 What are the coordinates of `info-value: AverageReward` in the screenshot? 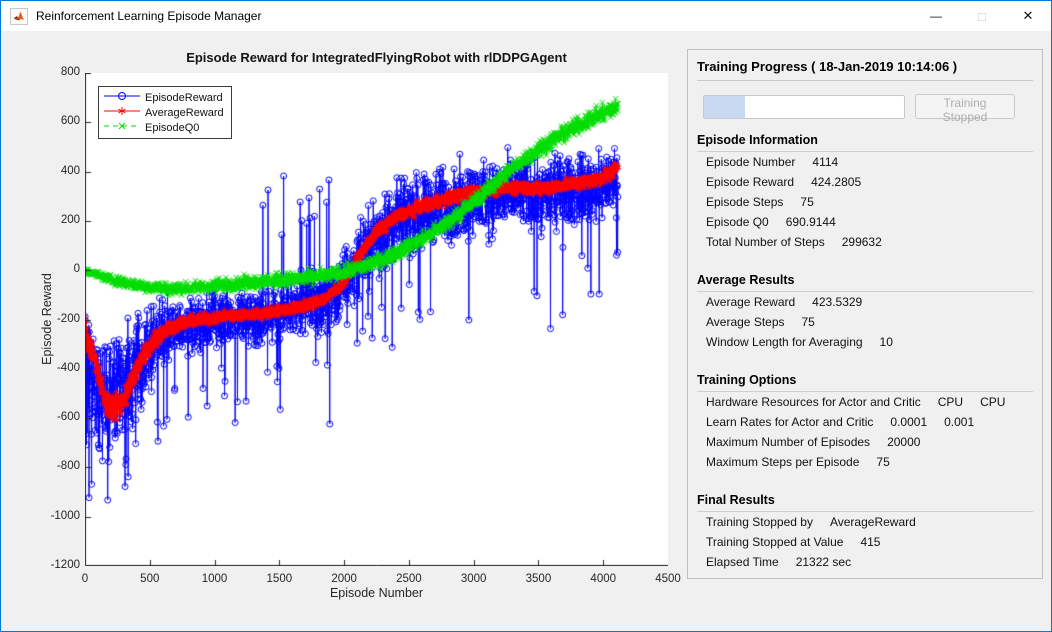 It's located at (872, 522).